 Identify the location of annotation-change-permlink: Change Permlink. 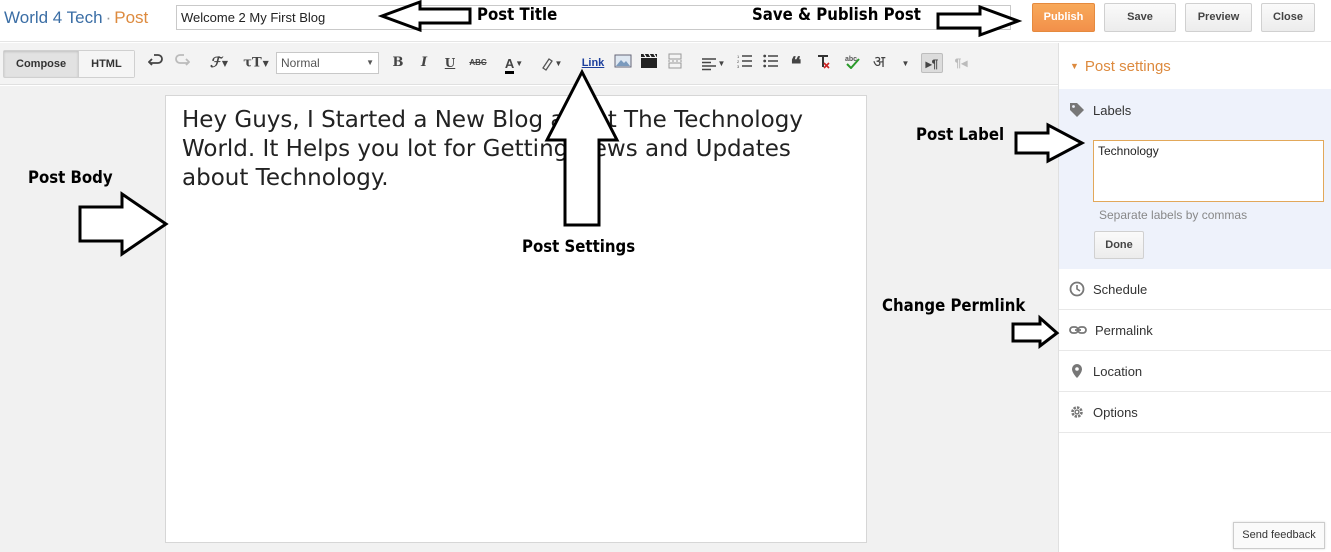
(954, 306).